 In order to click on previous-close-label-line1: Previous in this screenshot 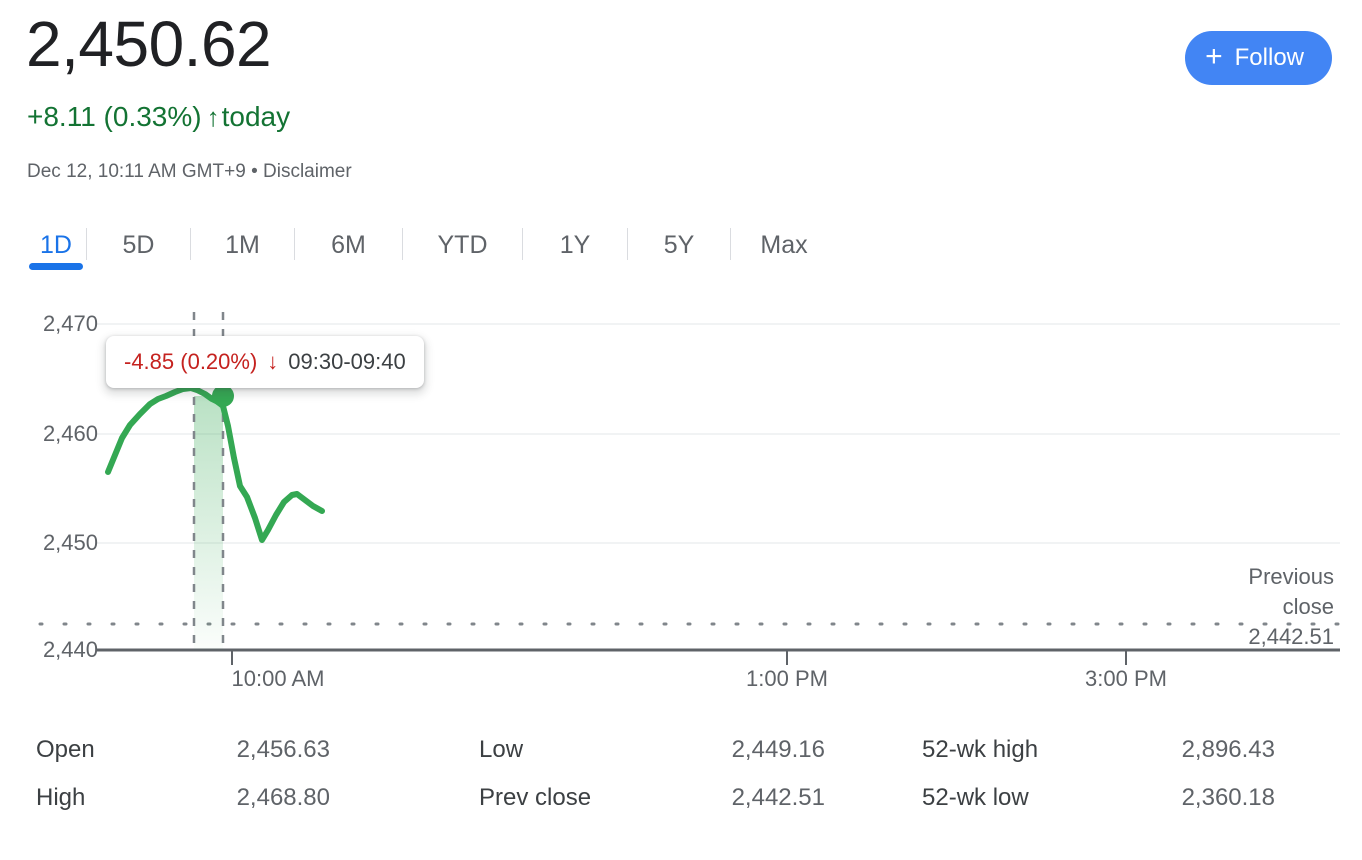, I will do `click(1291, 576)`.